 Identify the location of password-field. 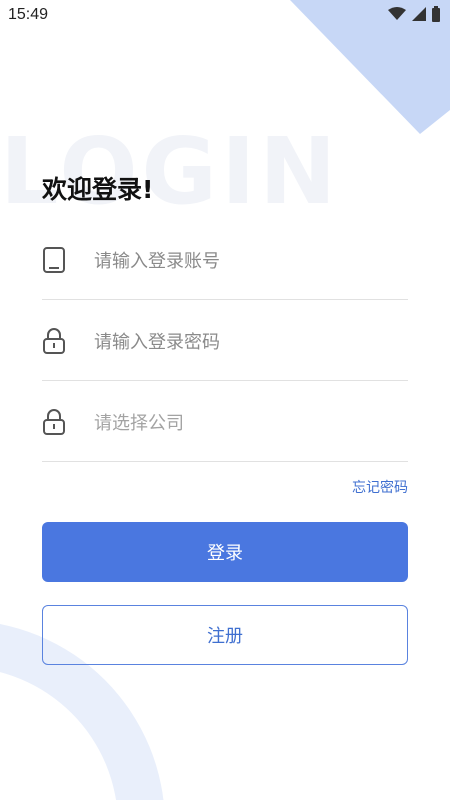
(225, 341).